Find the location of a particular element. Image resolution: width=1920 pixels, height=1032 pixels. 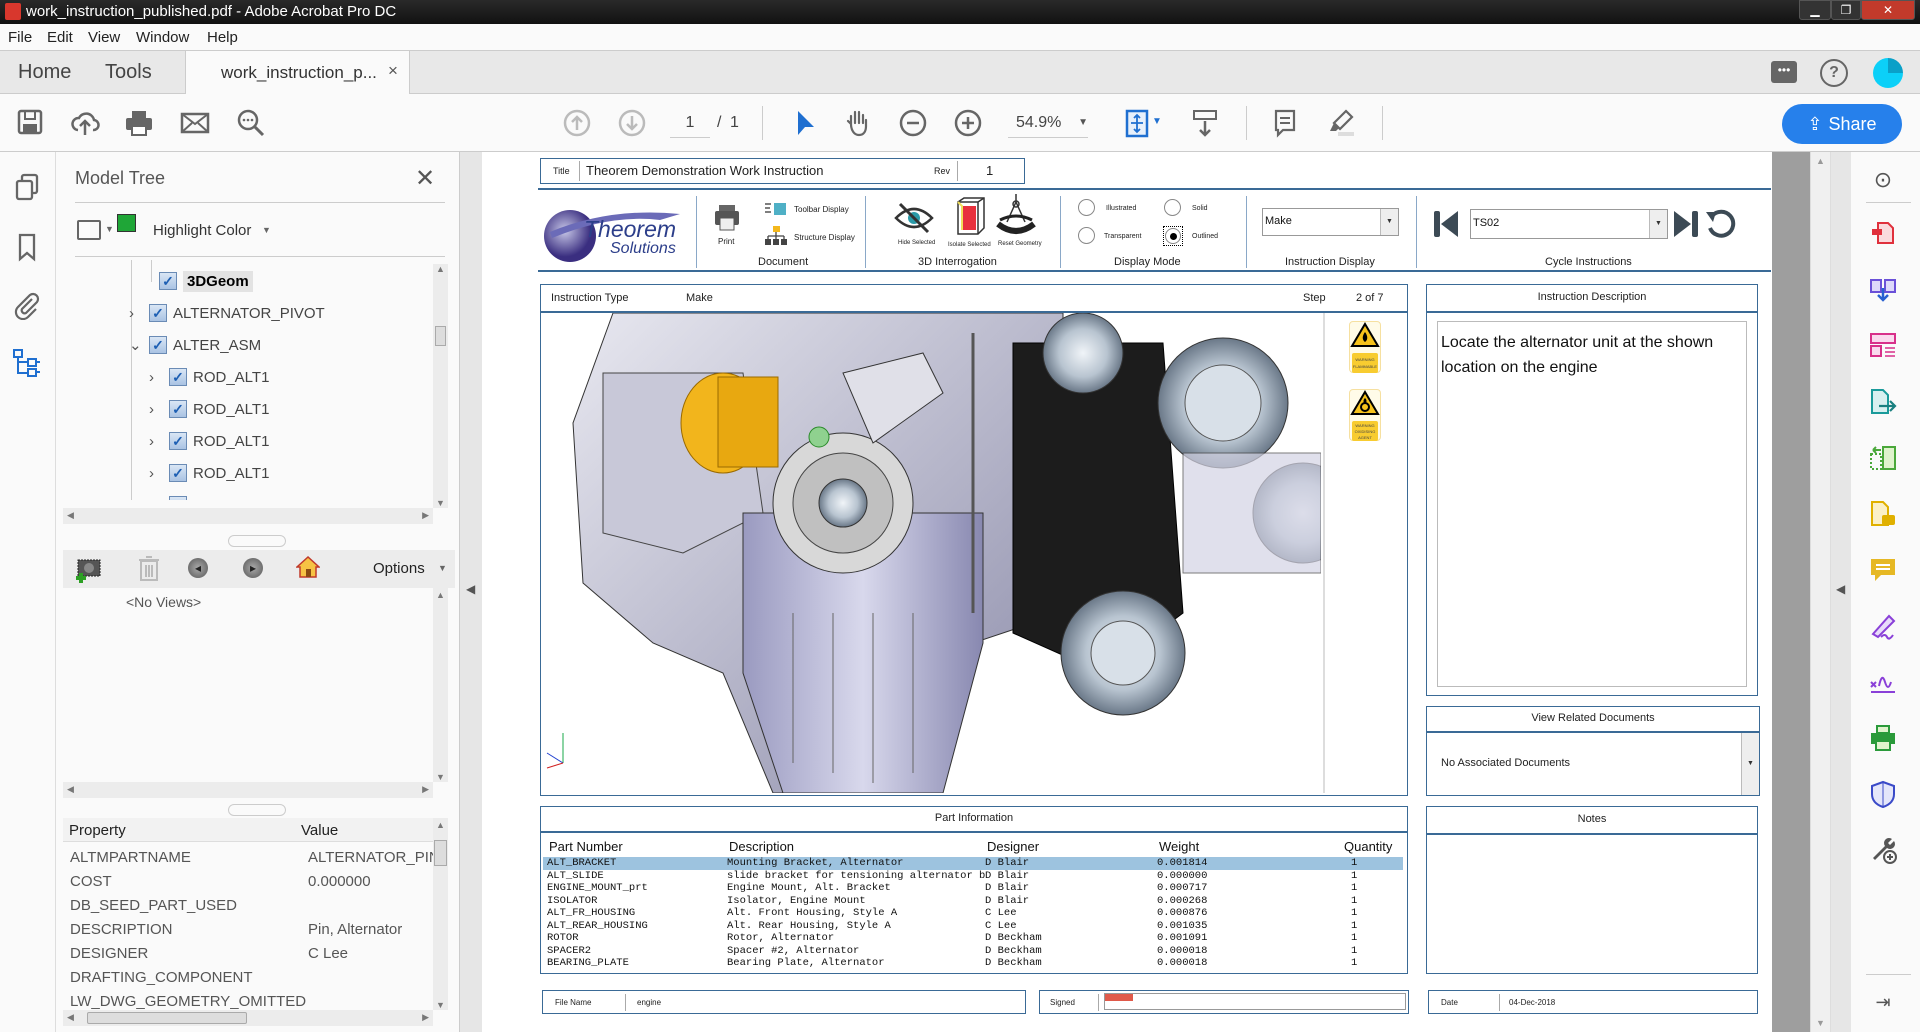

request-signatures-icon is located at coordinates (1883, 514).